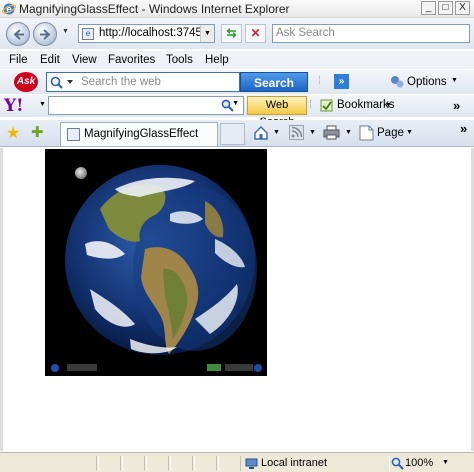 This screenshot has width=474, height=472. I want to click on ask-toolbar-placeholder: Search the web, so click(121, 82).